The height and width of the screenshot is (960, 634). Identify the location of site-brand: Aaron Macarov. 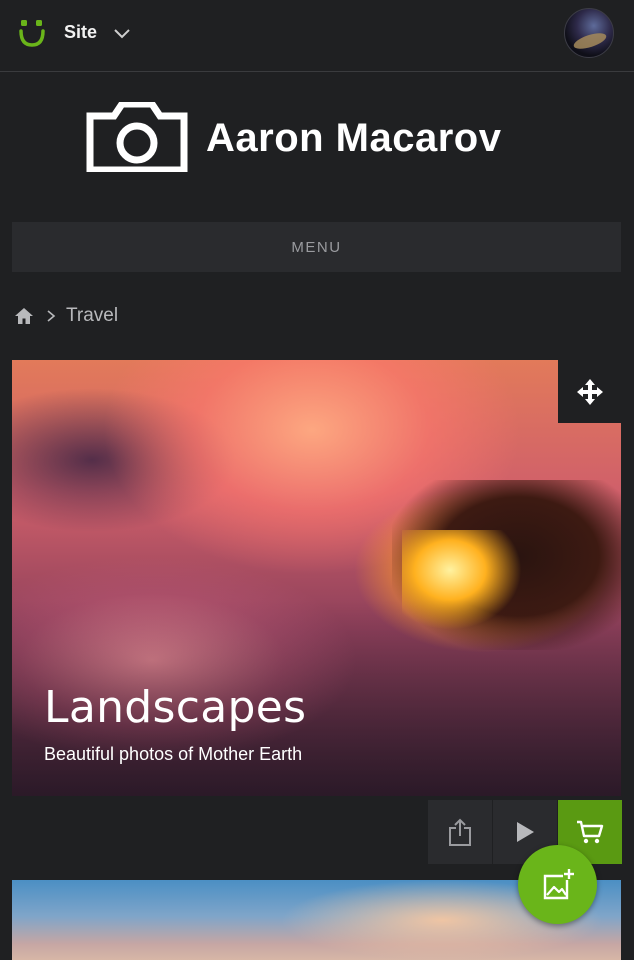
(311, 137).